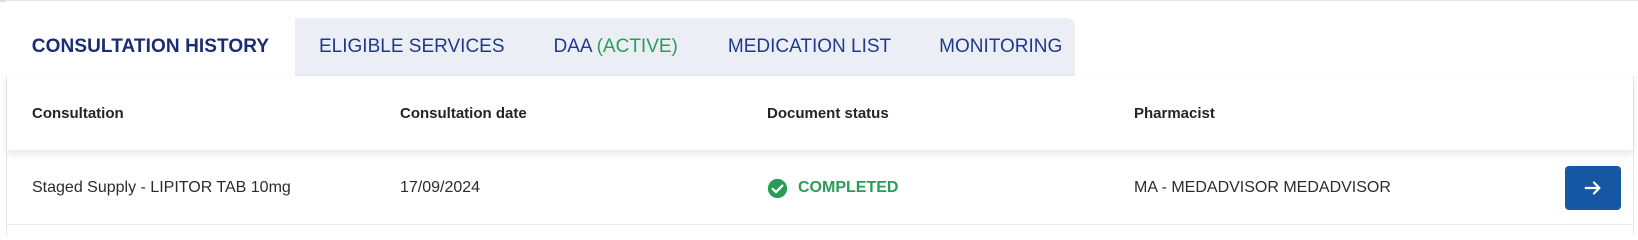 The image size is (1638, 240). I want to click on tab-monitoring: MONITORING, so click(1000, 47).